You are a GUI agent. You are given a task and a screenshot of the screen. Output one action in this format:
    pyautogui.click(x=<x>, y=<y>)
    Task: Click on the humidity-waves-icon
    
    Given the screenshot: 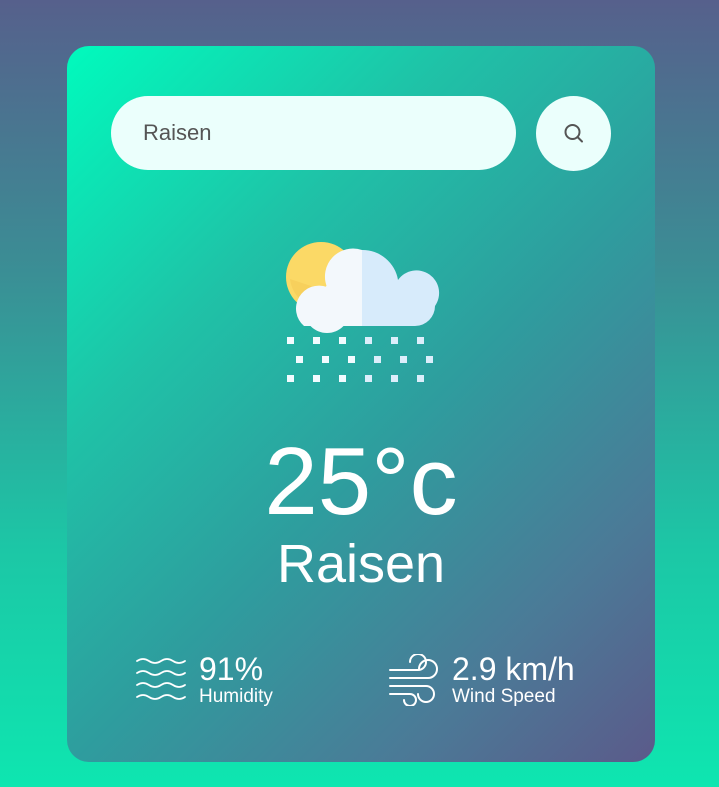 What is the action you would take?
    pyautogui.click(x=161, y=679)
    